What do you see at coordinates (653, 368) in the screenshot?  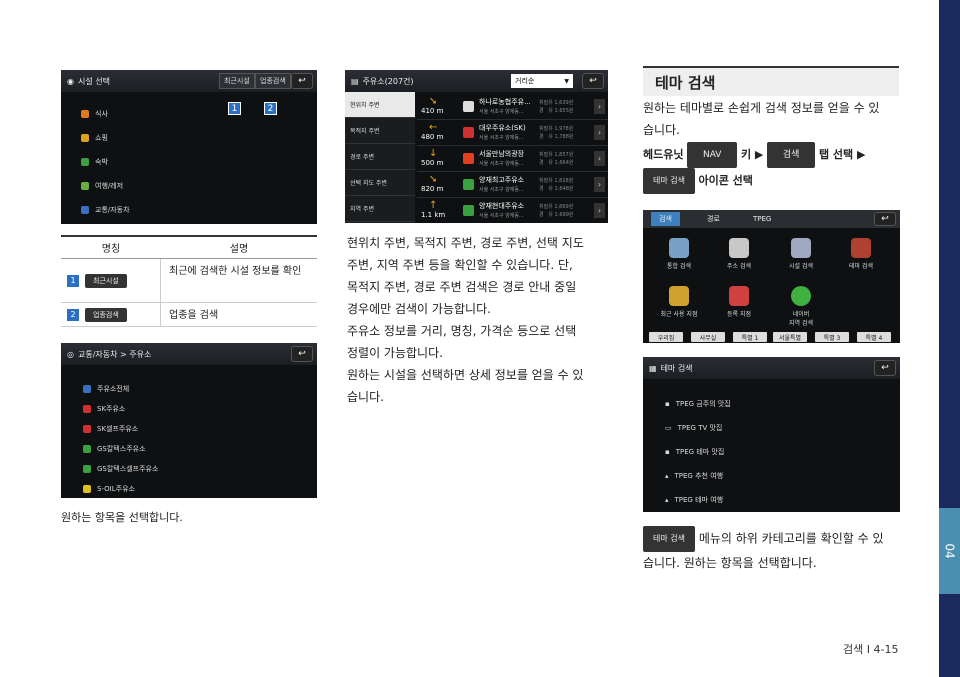 I see `theme-icon: ▦` at bounding box center [653, 368].